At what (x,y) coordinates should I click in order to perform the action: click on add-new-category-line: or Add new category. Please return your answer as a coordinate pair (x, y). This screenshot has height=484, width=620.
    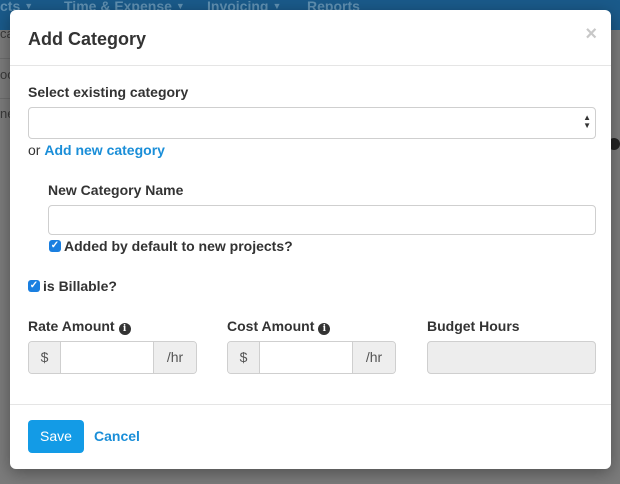
    Looking at the image, I should click on (96, 150).